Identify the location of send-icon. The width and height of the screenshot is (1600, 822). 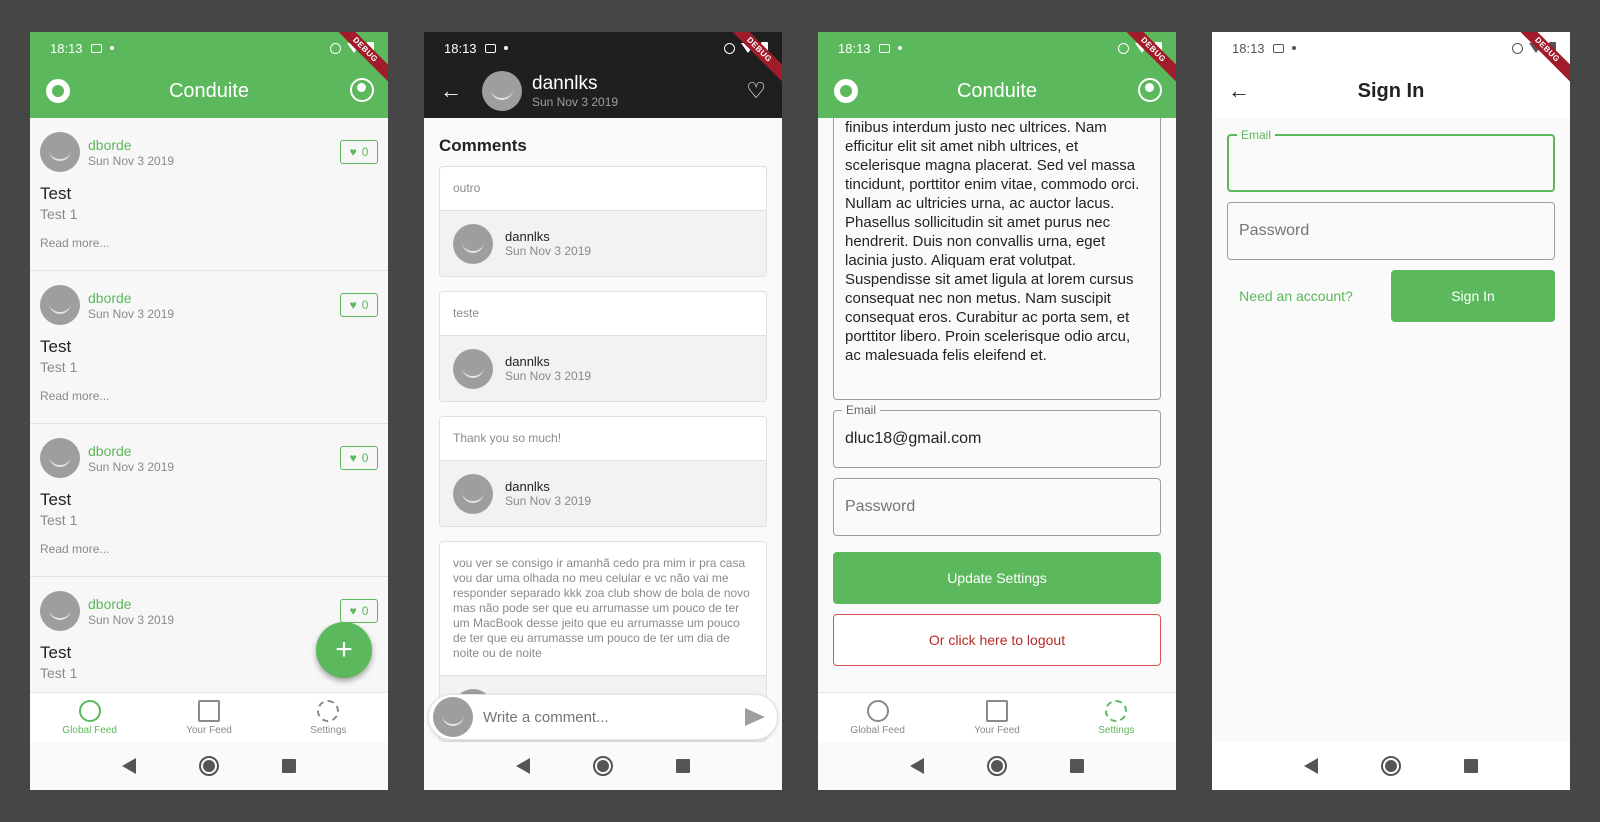
(755, 717).